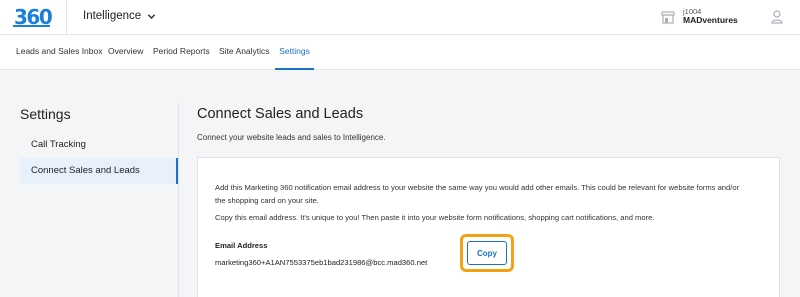  Describe the element at coordinates (66, 17) in the screenshot. I see `header-divider` at that location.